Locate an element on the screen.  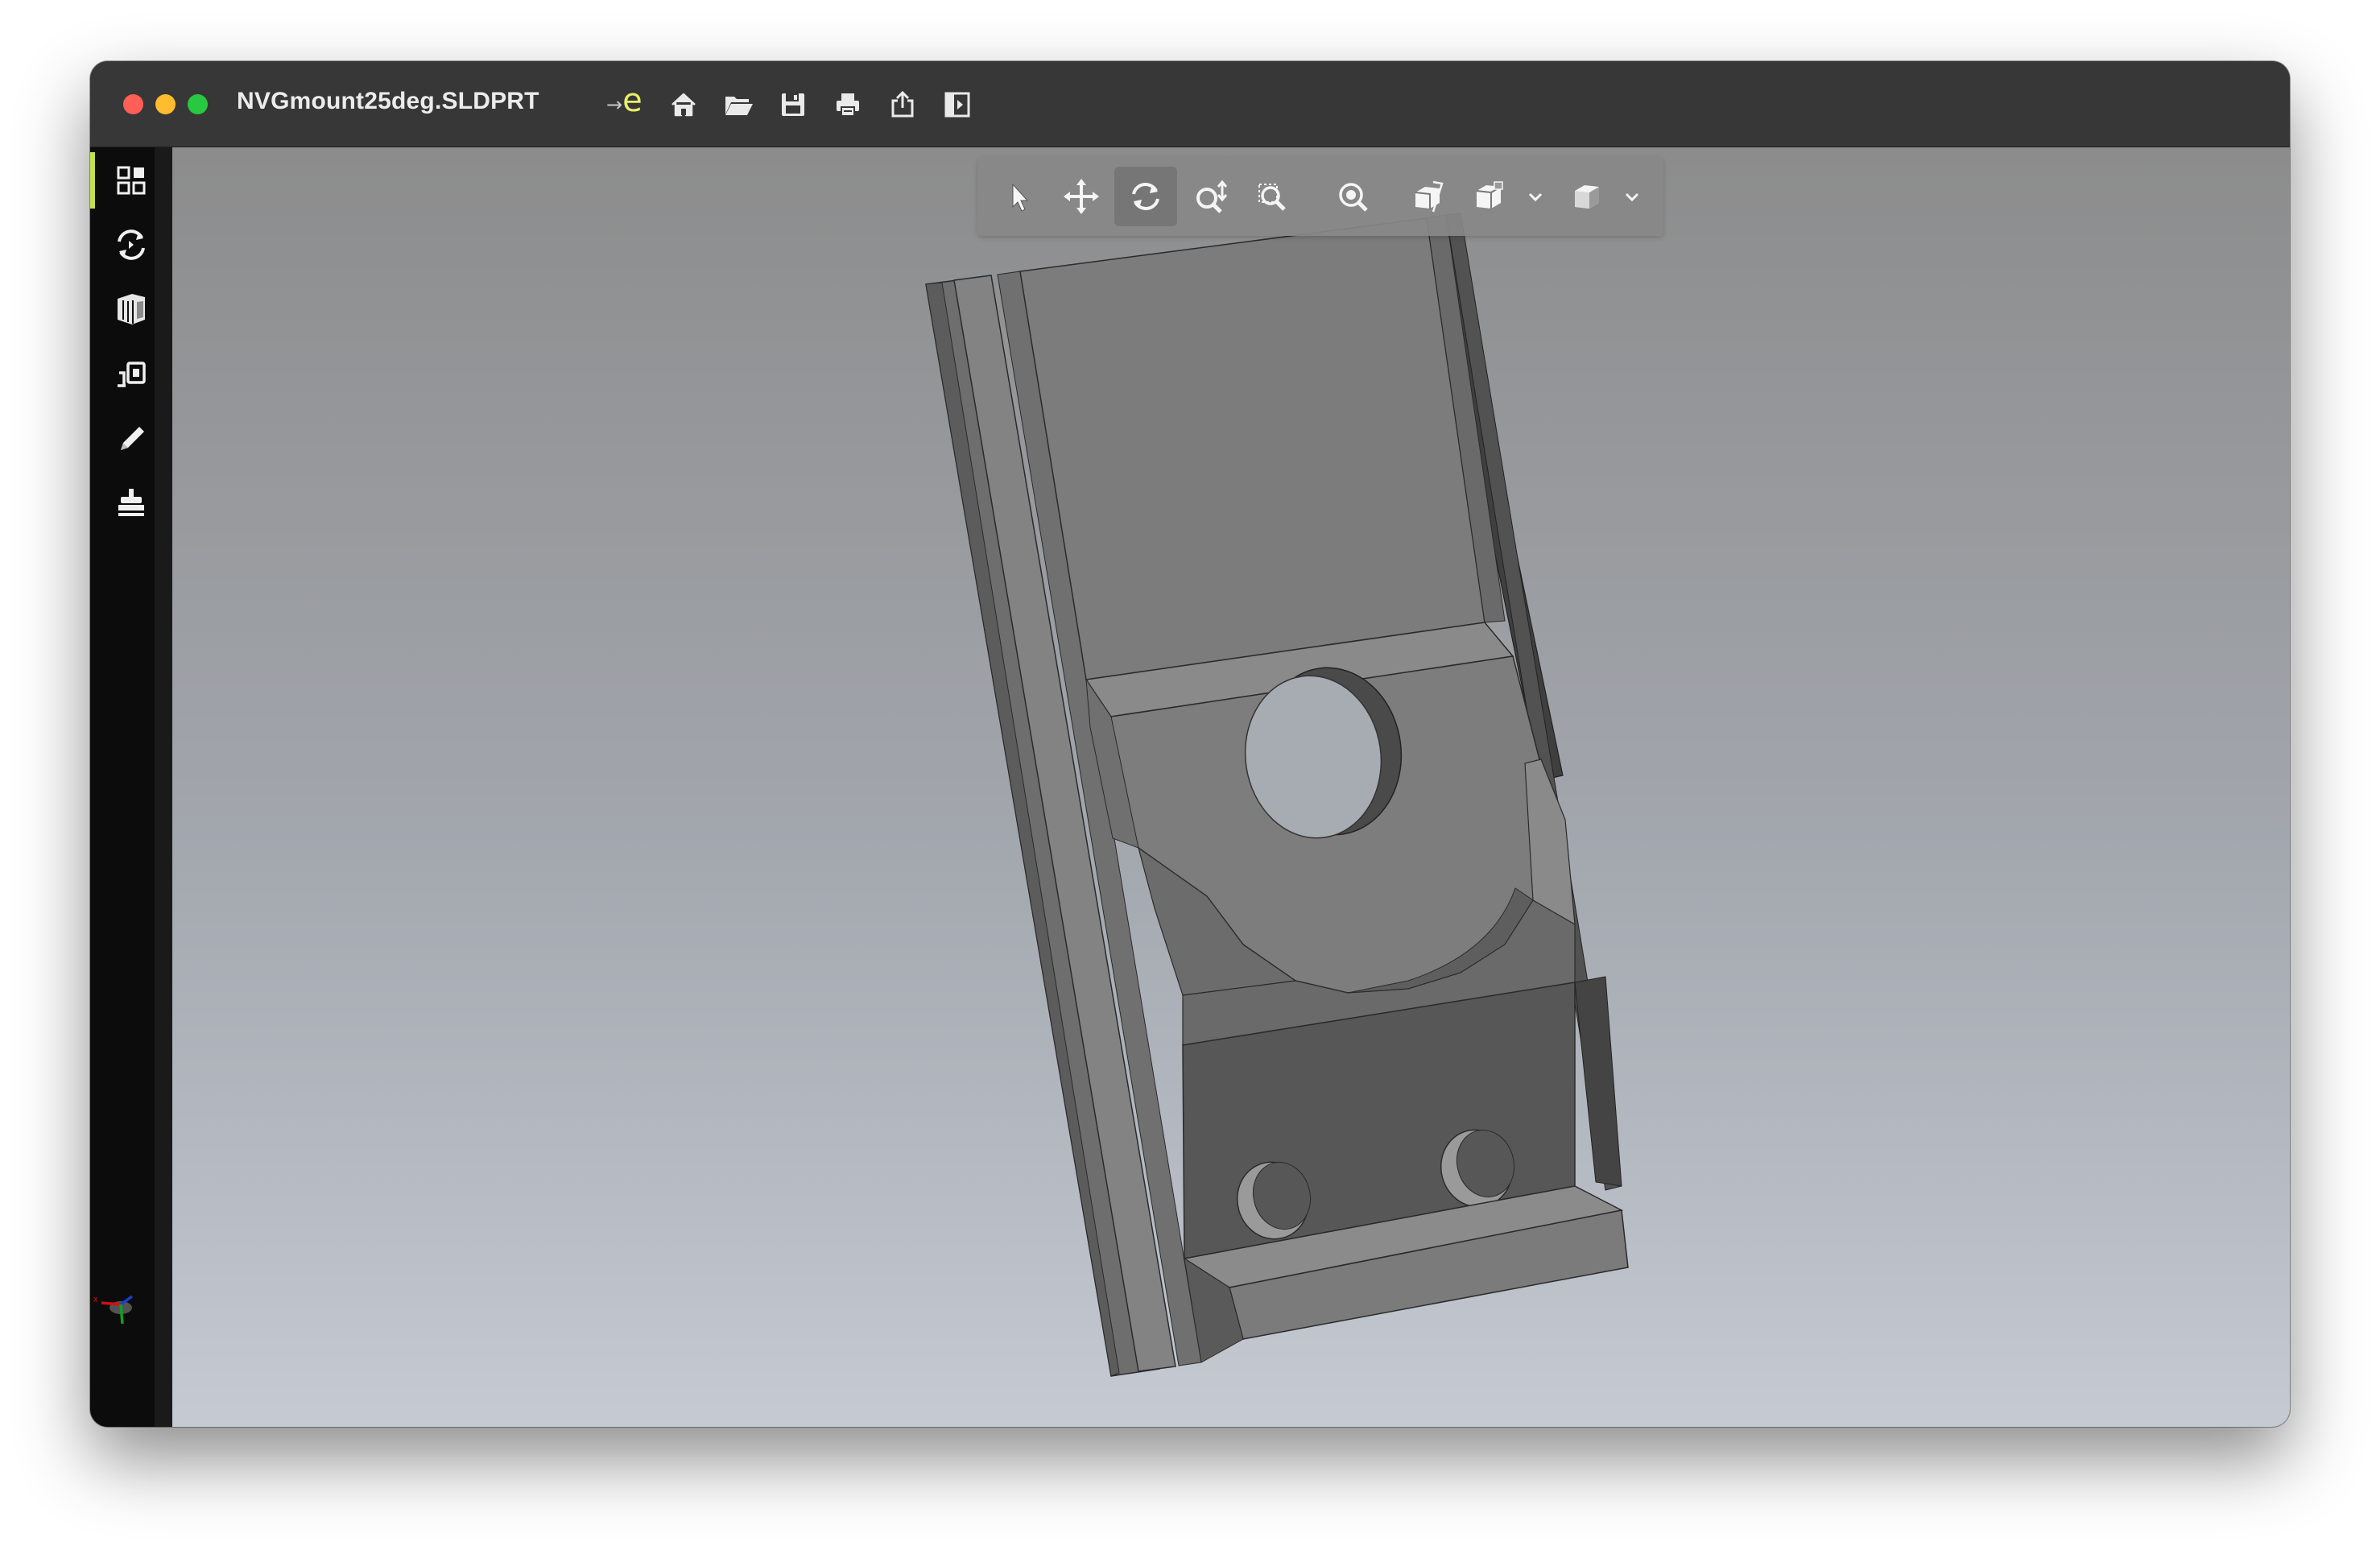
share-icon is located at coordinates (903, 104).